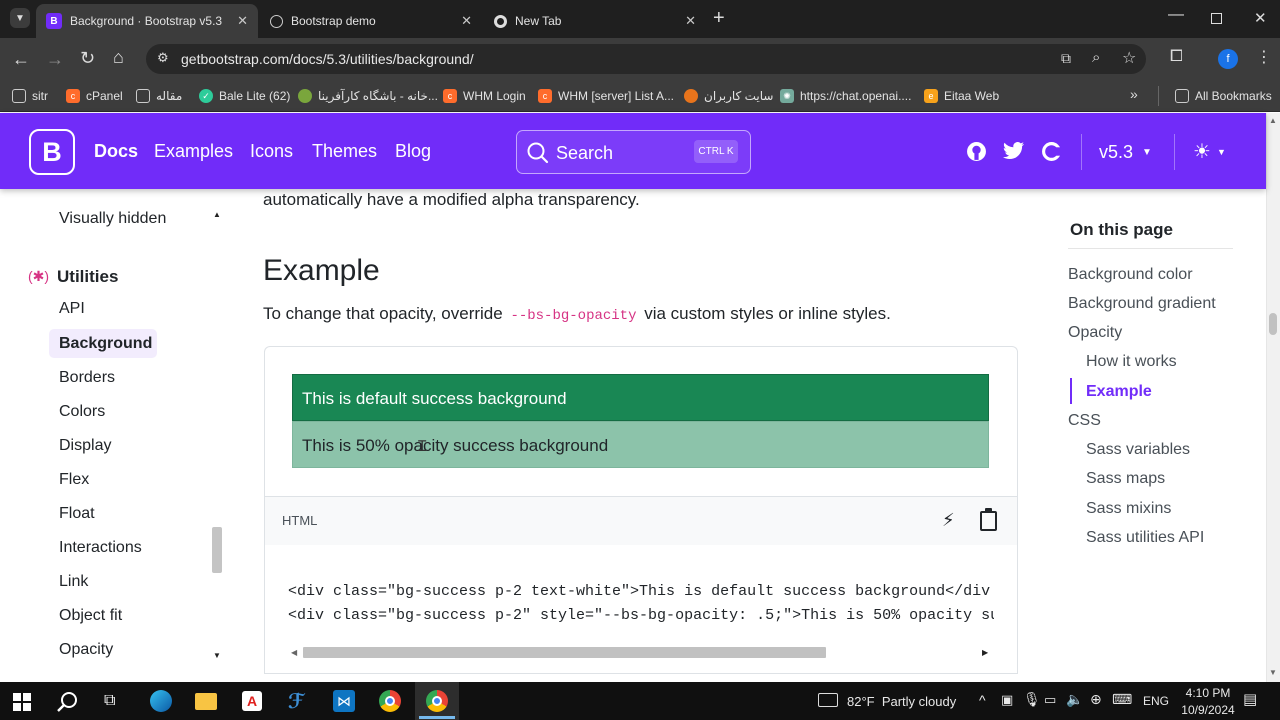 The width and height of the screenshot is (1280, 720). I want to click on more-bookmarks-chevron-icon: », so click(1134, 94).